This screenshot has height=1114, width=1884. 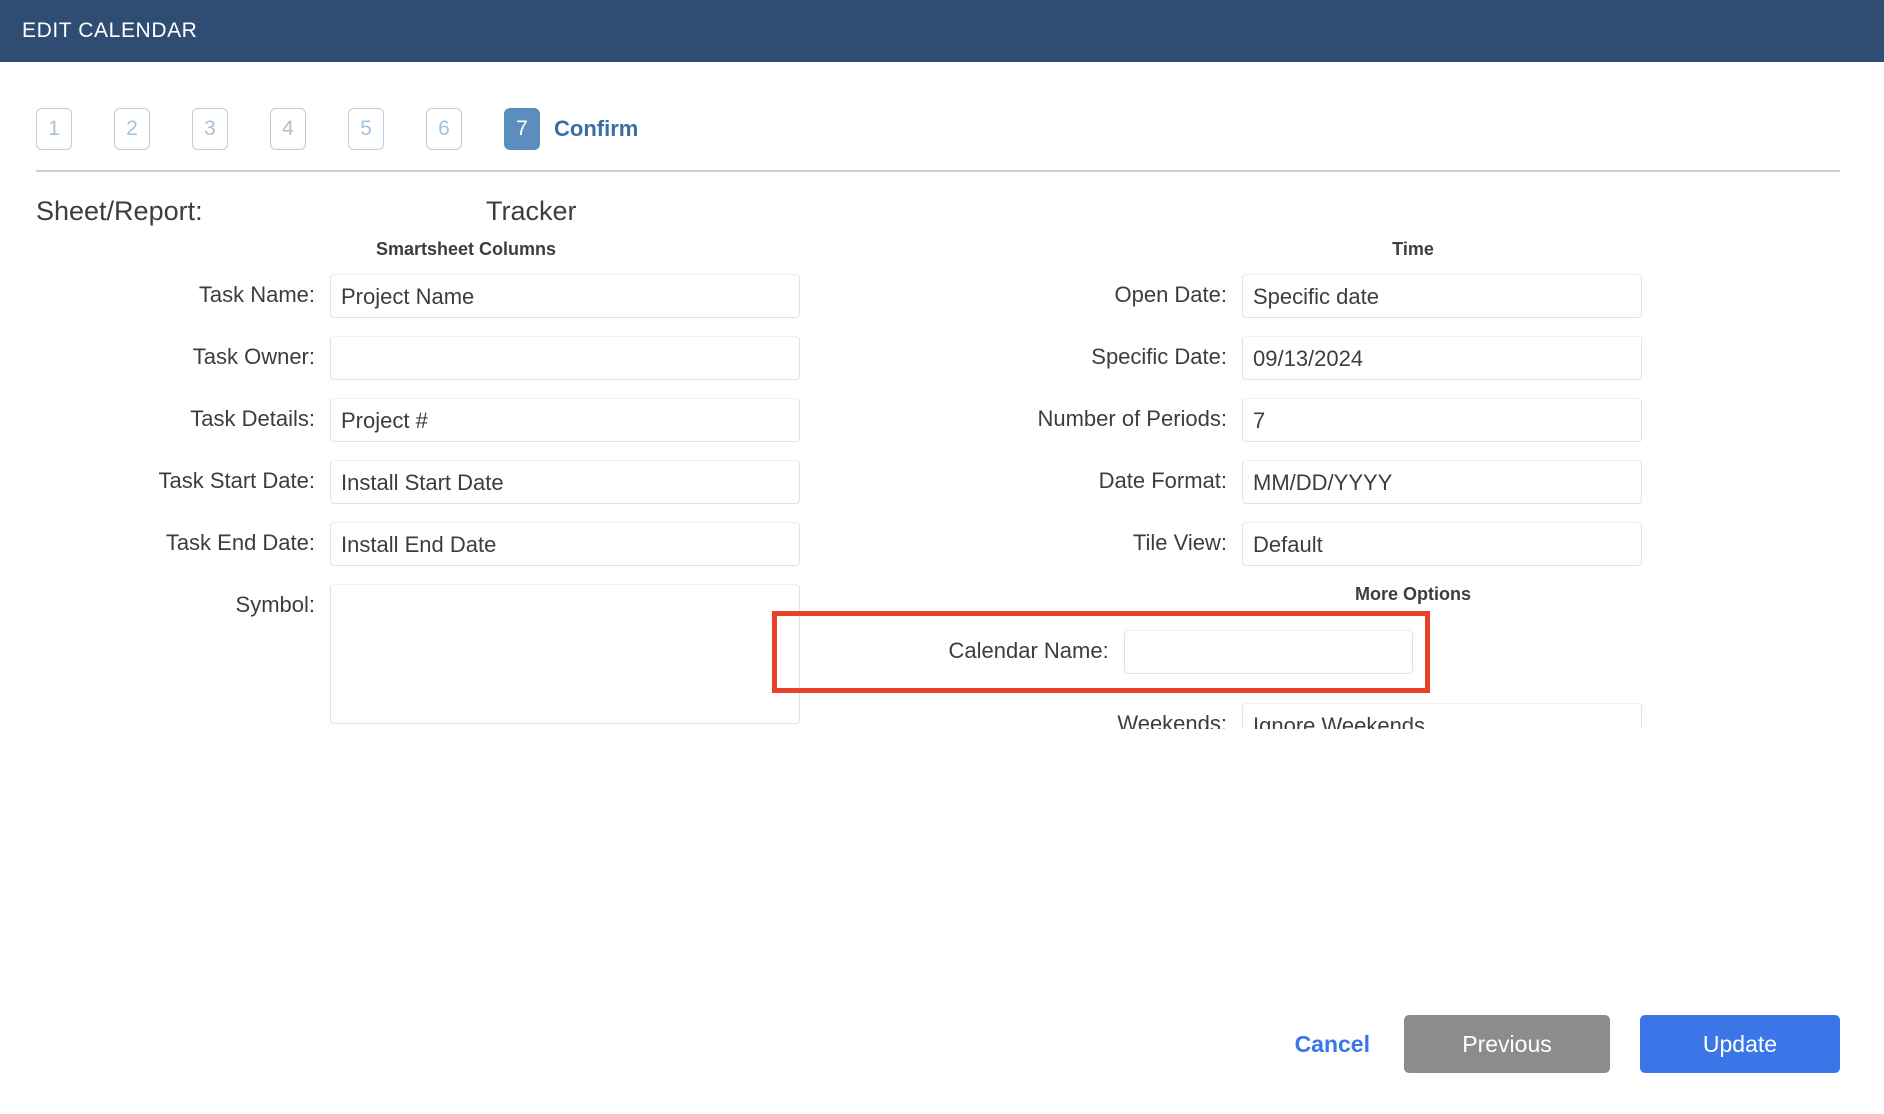 What do you see at coordinates (110, 30) in the screenshot?
I see `window-title: EDIT CALENDAR` at bounding box center [110, 30].